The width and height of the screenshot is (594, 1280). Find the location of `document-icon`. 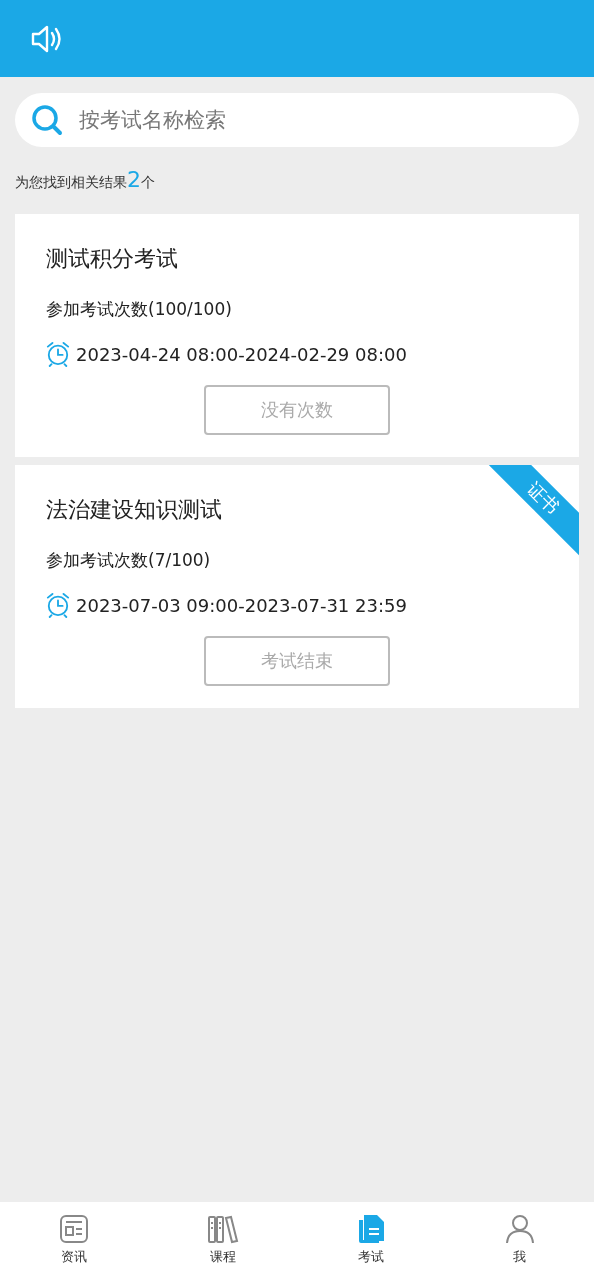

document-icon is located at coordinates (371, 1229).